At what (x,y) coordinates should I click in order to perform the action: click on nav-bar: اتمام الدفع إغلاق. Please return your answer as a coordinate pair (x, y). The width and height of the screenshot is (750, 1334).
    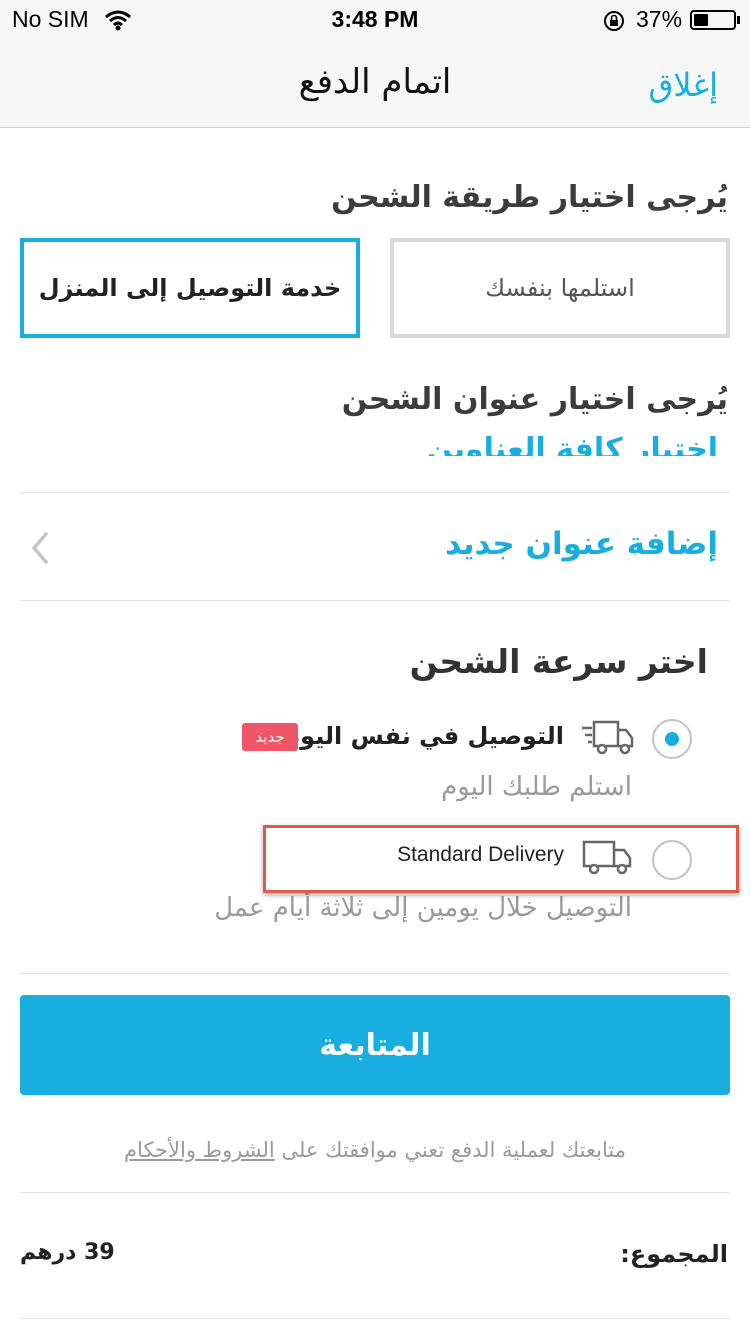
    Looking at the image, I should click on (375, 84).